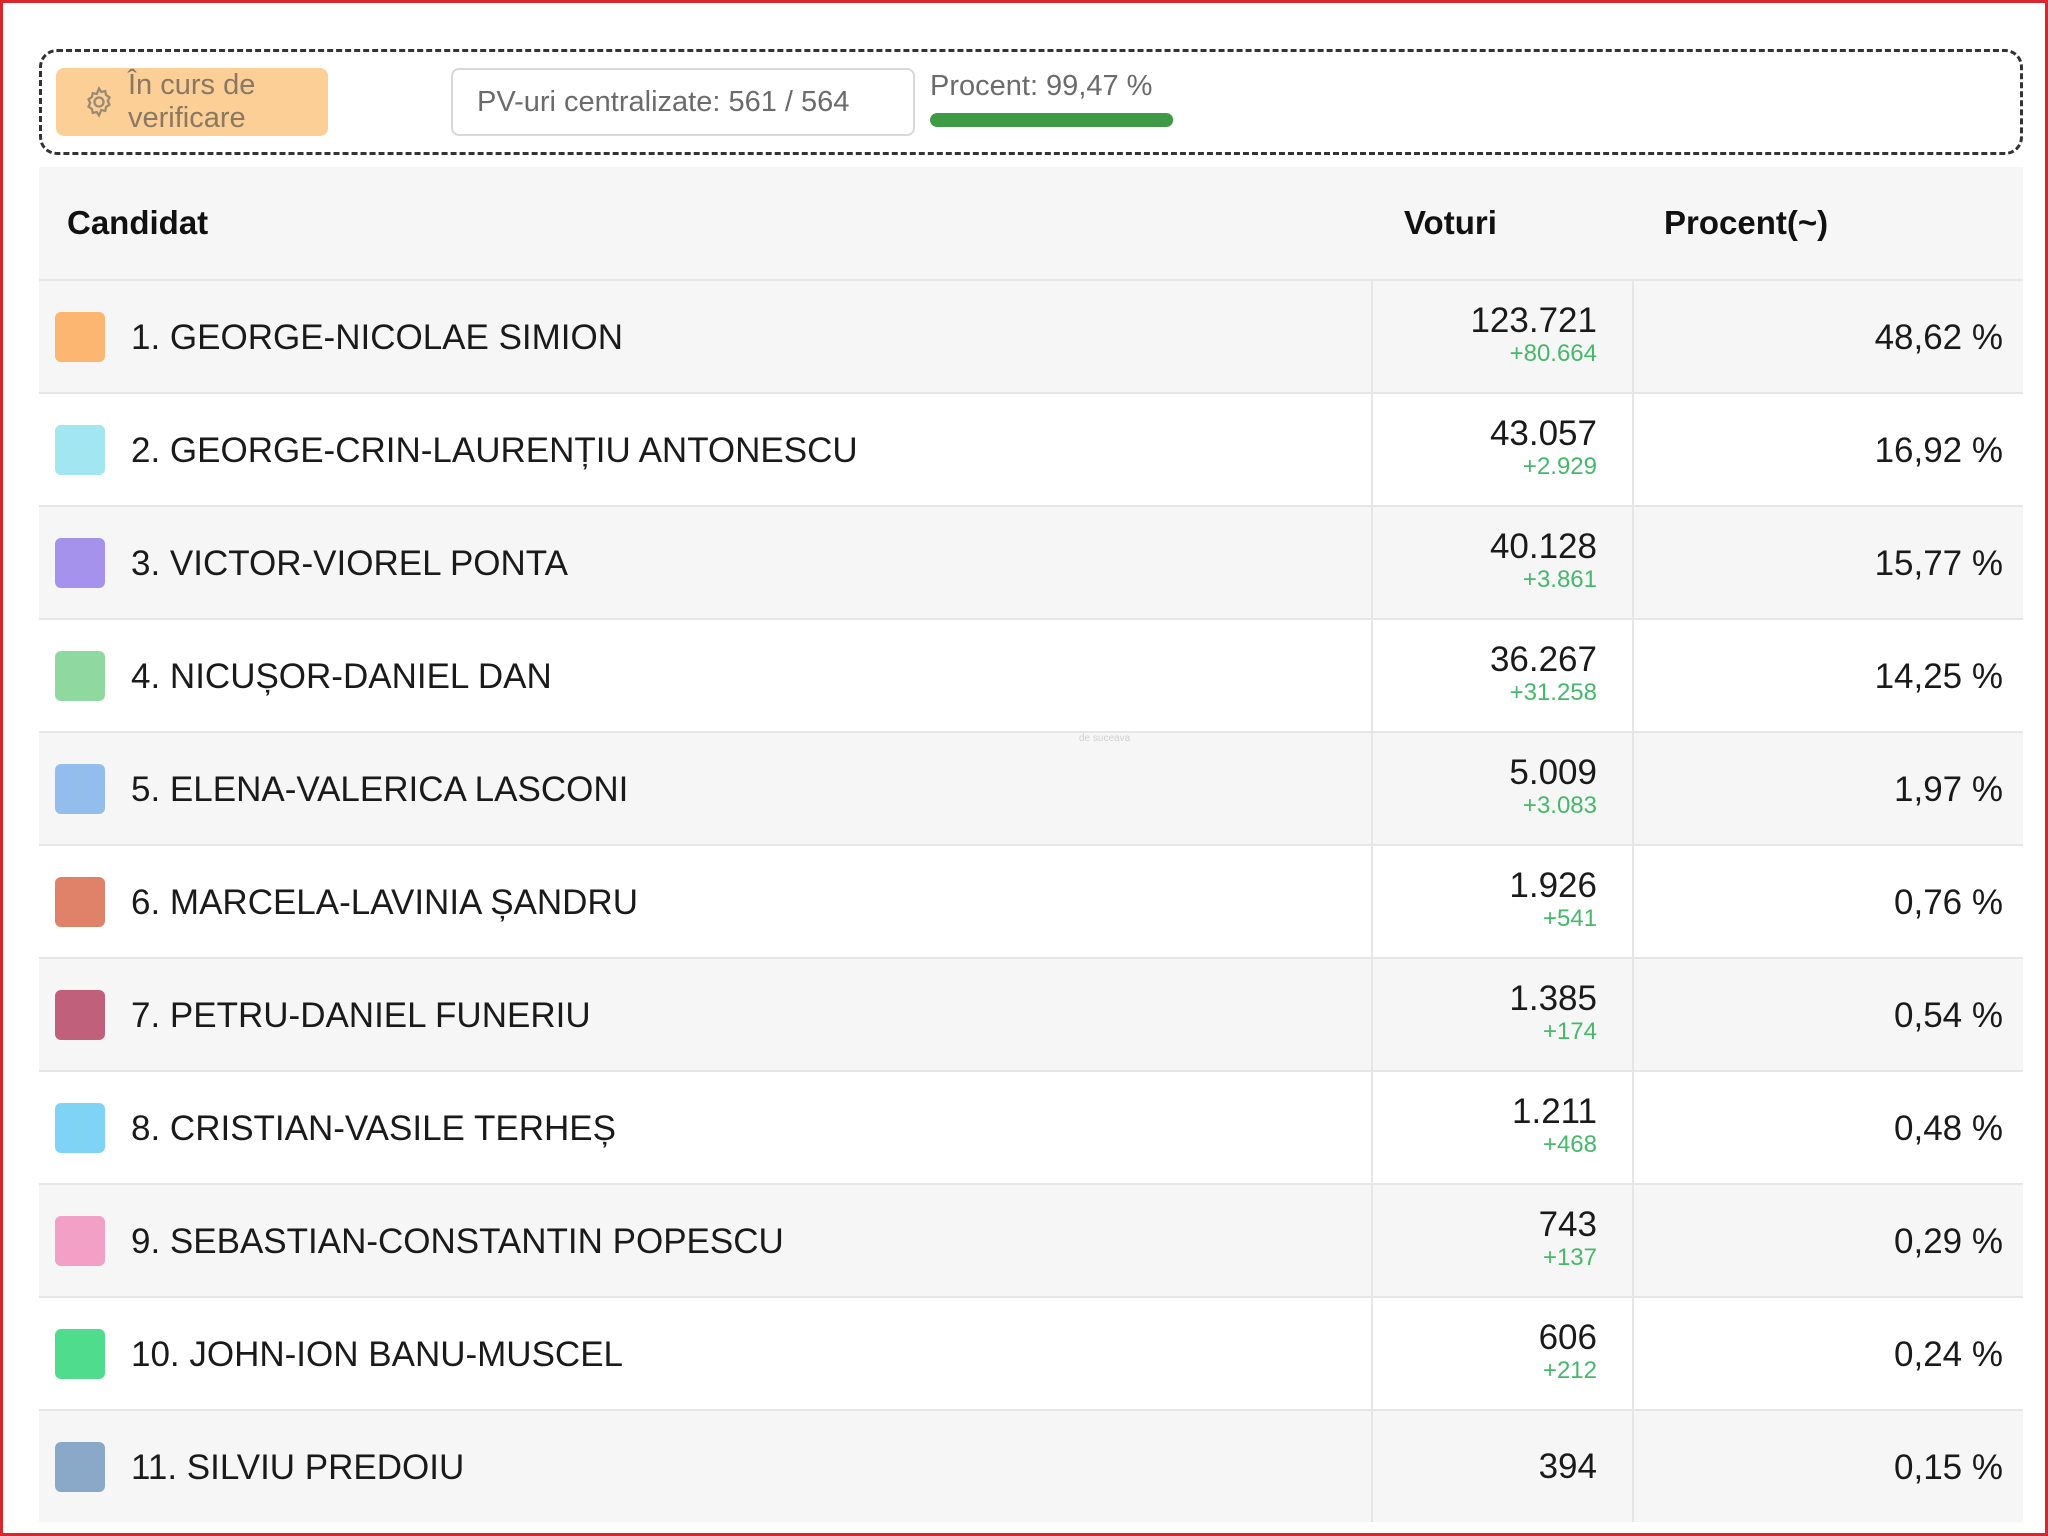 The image size is (2048, 1536). What do you see at coordinates (1938, 450) in the screenshot?
I see `percent-cell: 16,92 %` at bounding box center [1938, 450].